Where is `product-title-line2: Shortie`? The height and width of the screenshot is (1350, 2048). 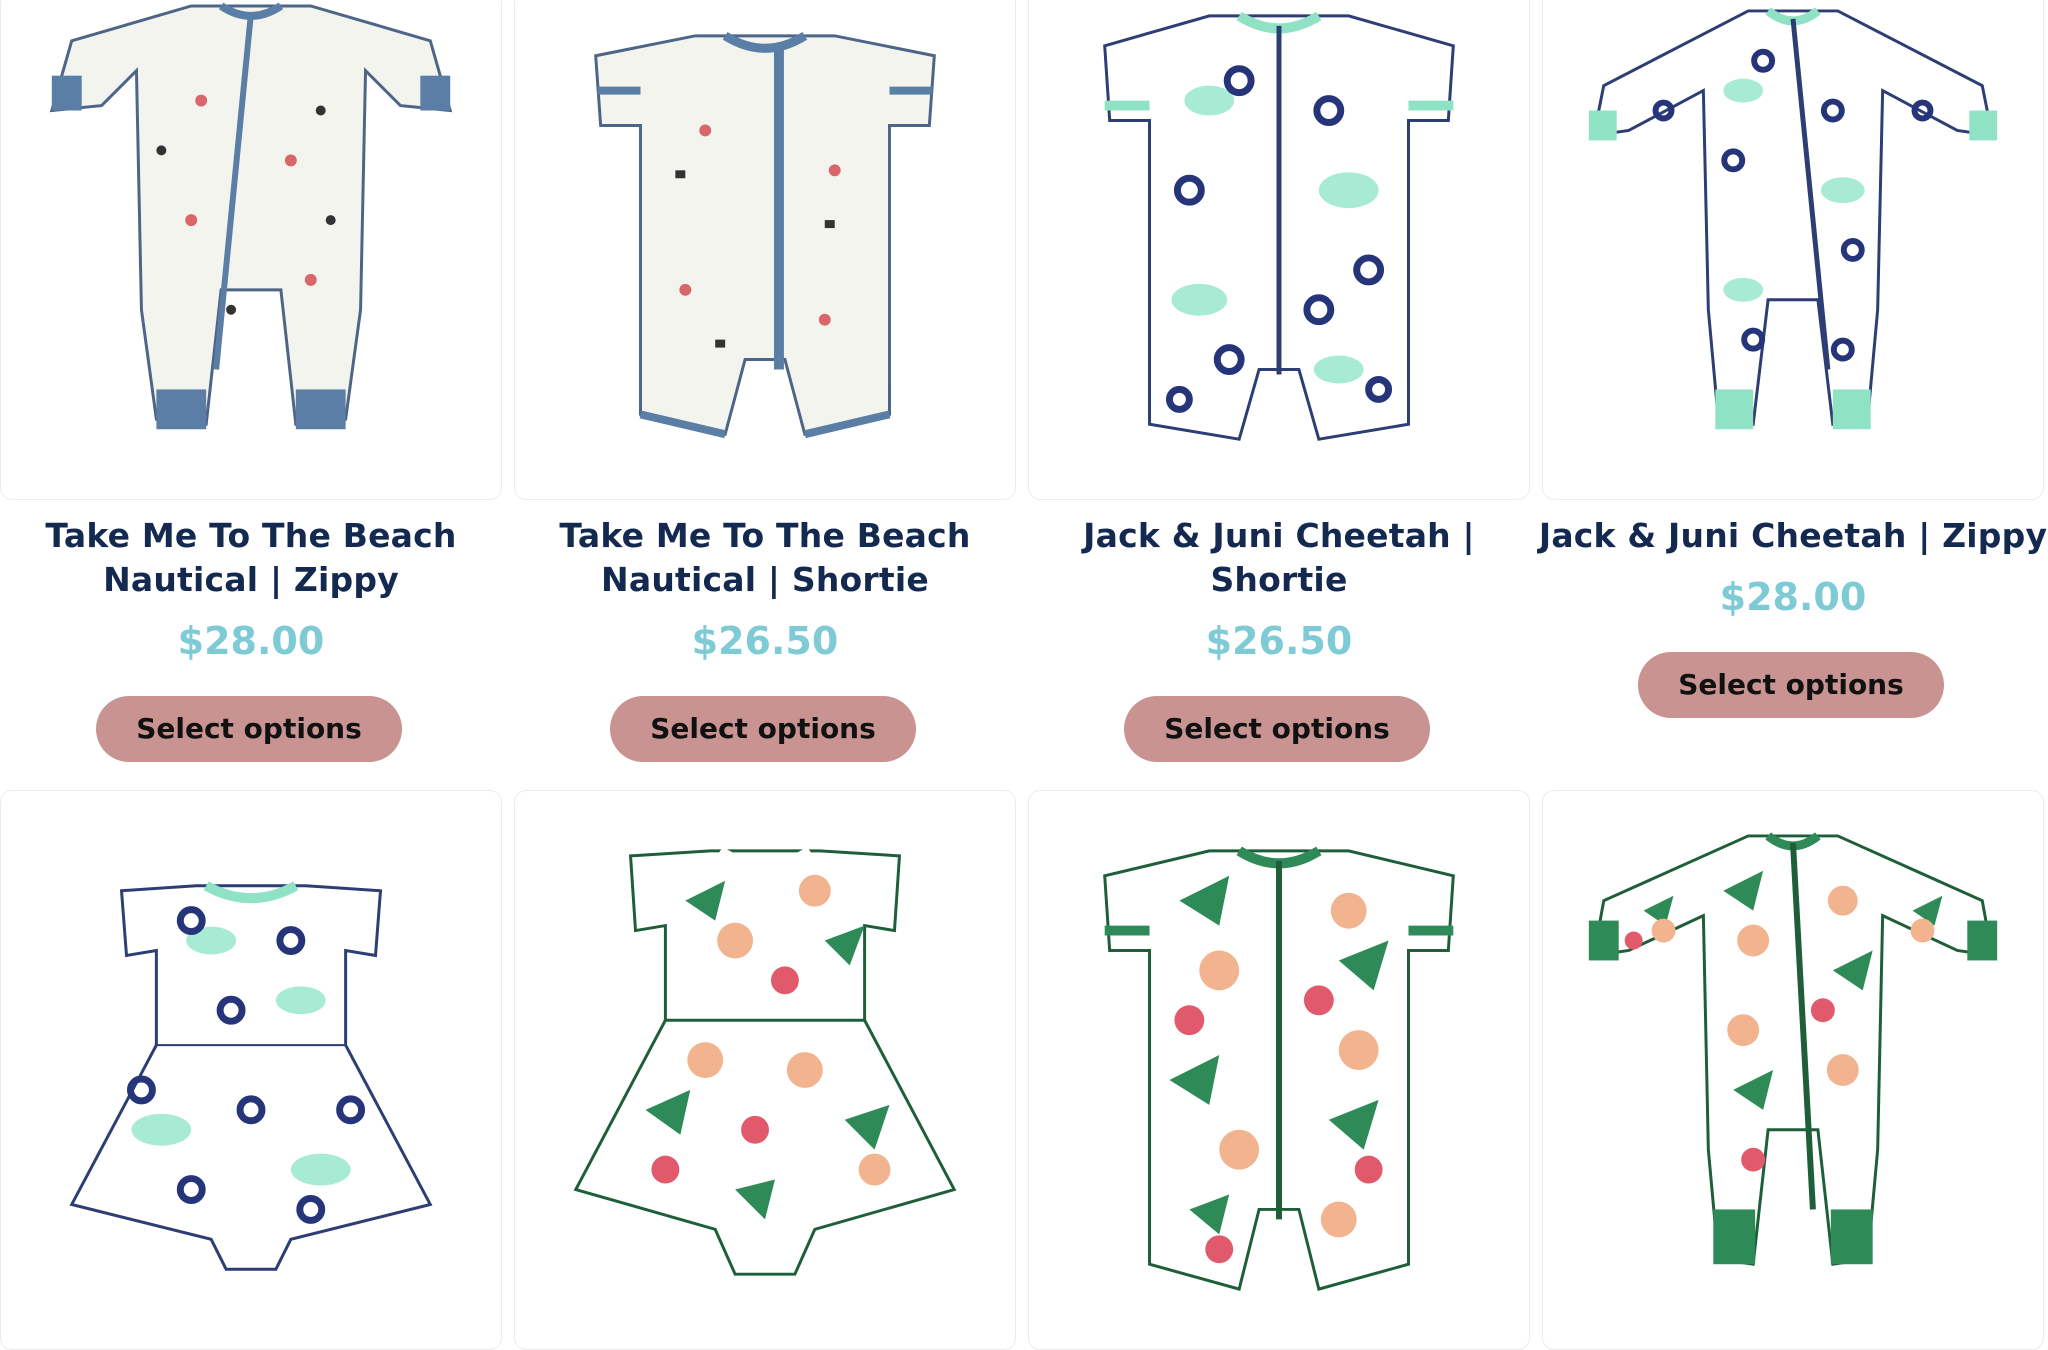 product-title-line2: Shortie is located at coordinates (1279, 580).